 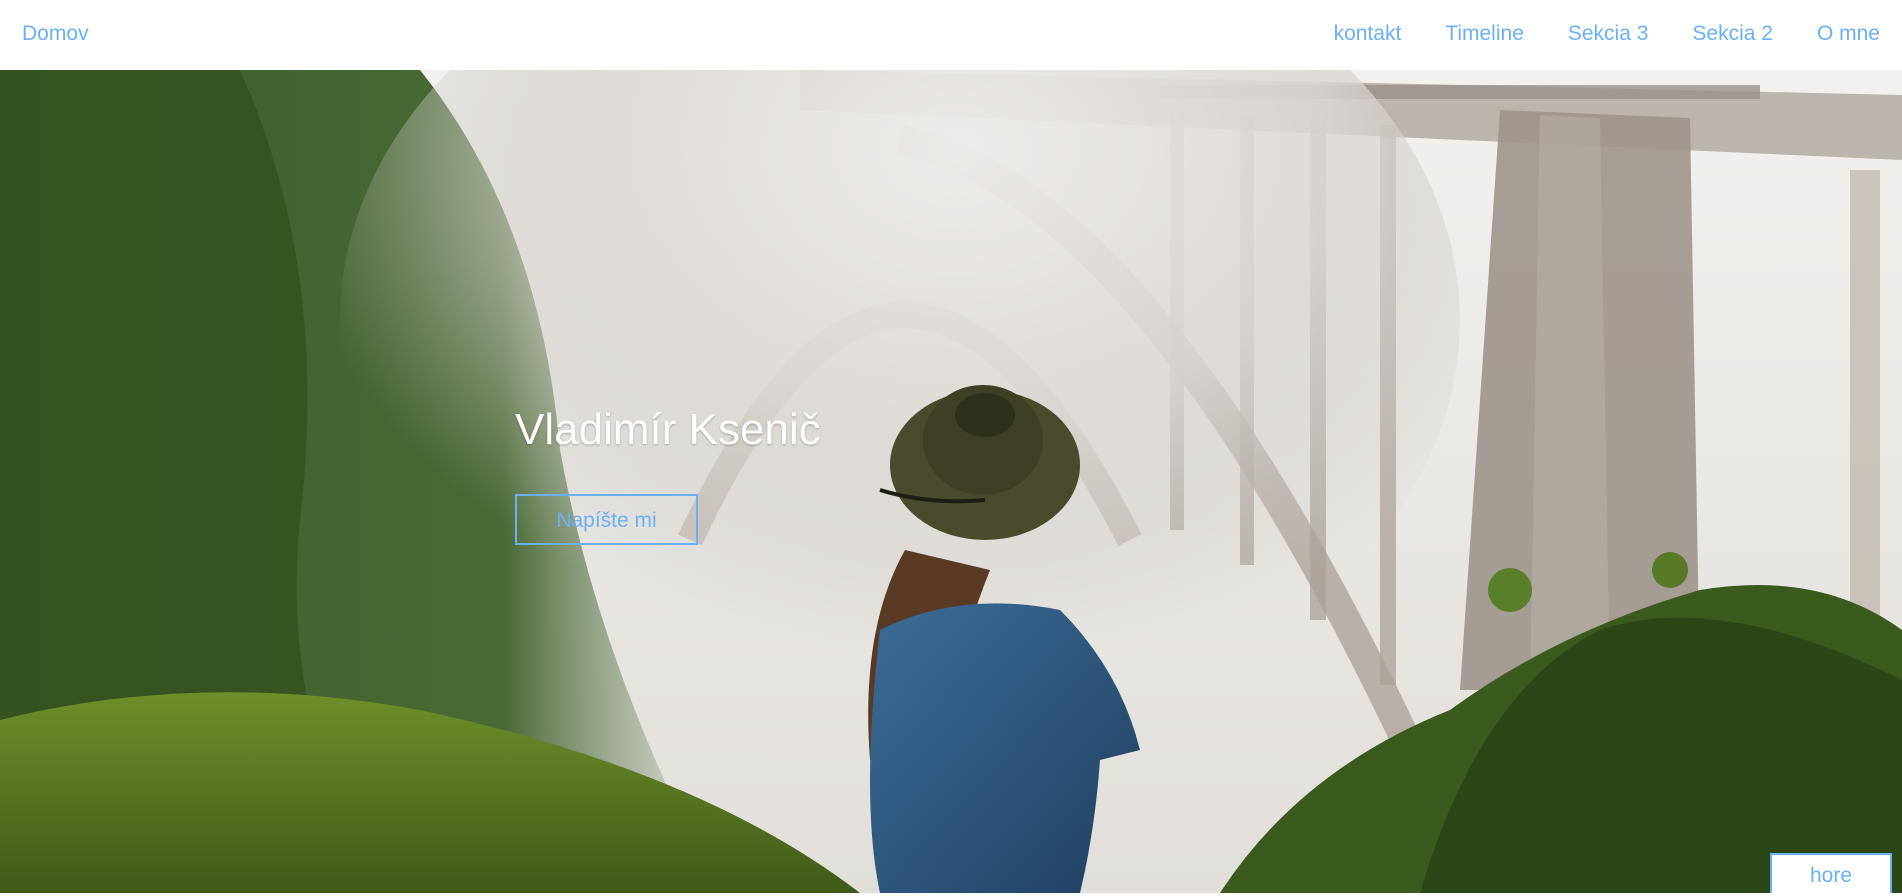 I want to click on home-link: Domov, so click(x=55, y=34).